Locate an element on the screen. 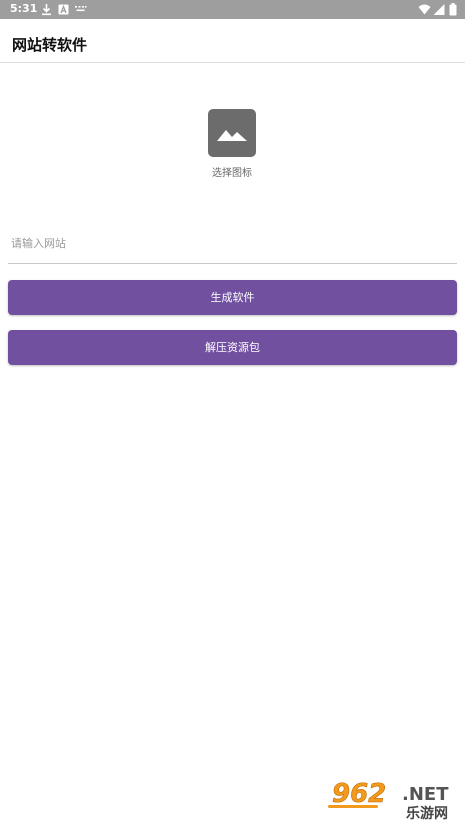  signal-icon is located at coordinates (439, 9).